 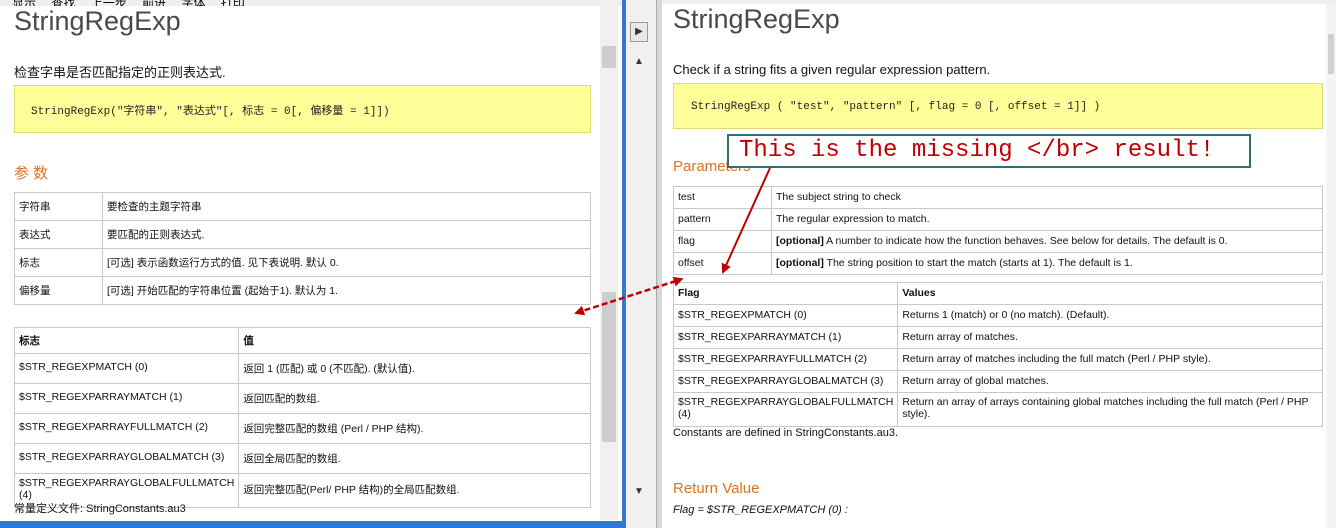 I want to click on scroll-up-button: ▲, so click(x=639, y=63).